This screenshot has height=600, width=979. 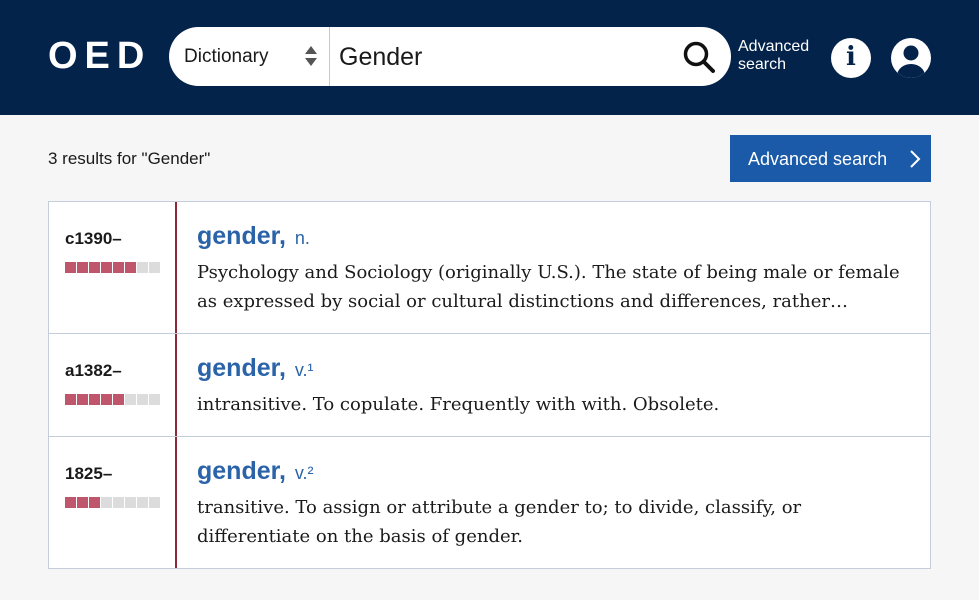 What do you see at coordinates (311, 56) in the screenshot?
I see `select-arrows-icon` at bounding box center [311, 56].